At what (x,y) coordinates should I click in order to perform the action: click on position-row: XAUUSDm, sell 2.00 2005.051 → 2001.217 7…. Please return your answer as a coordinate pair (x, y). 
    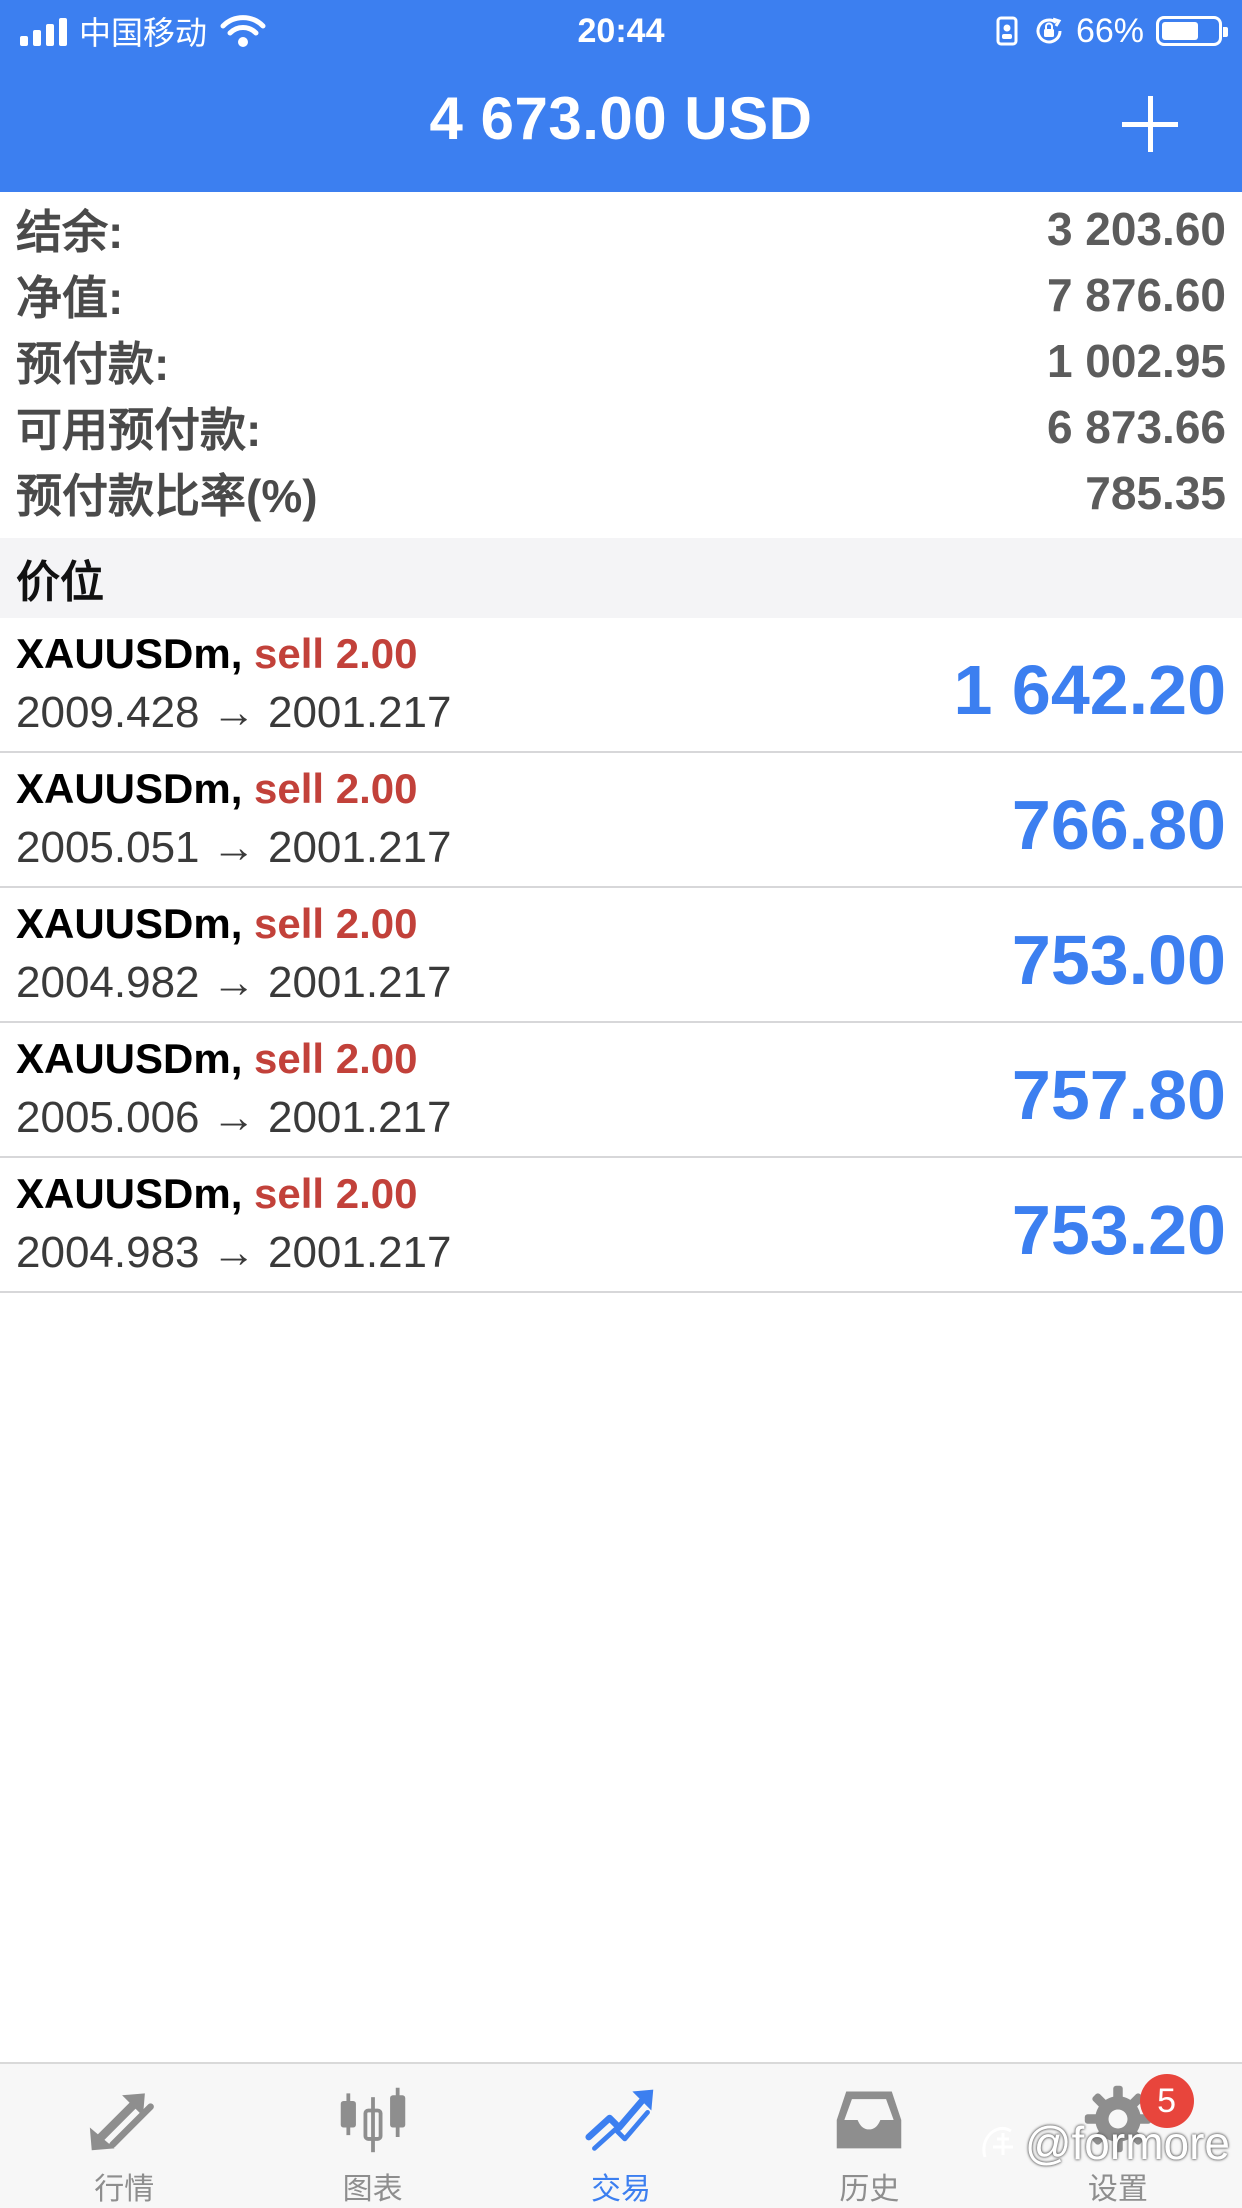
    Looking at the image, I should click on (621, 820).